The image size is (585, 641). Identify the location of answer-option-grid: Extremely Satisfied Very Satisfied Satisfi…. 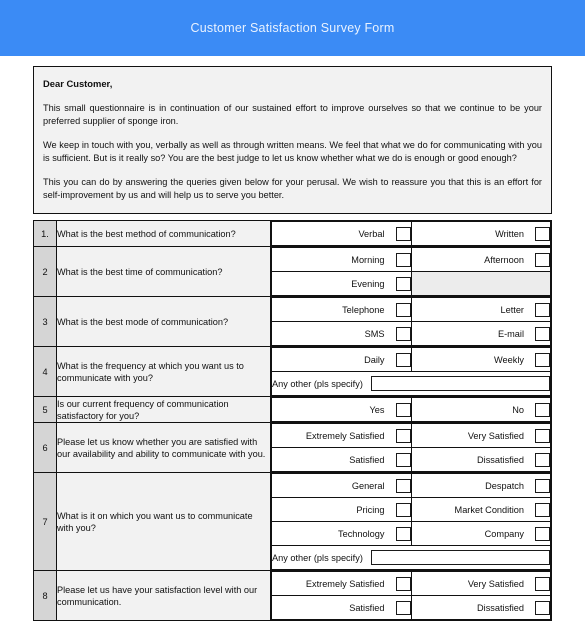
(411, 447).